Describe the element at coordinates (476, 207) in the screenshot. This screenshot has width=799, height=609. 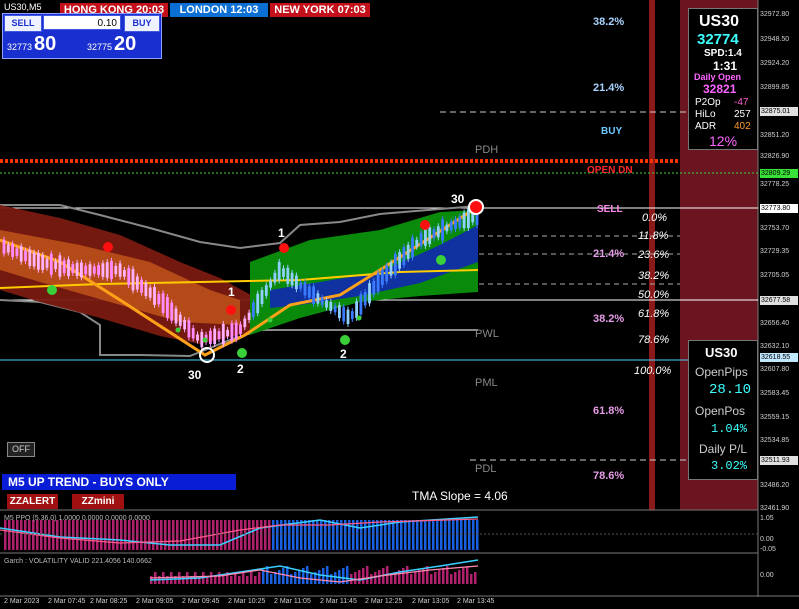
I see `zigzag-high-marker` at that location.